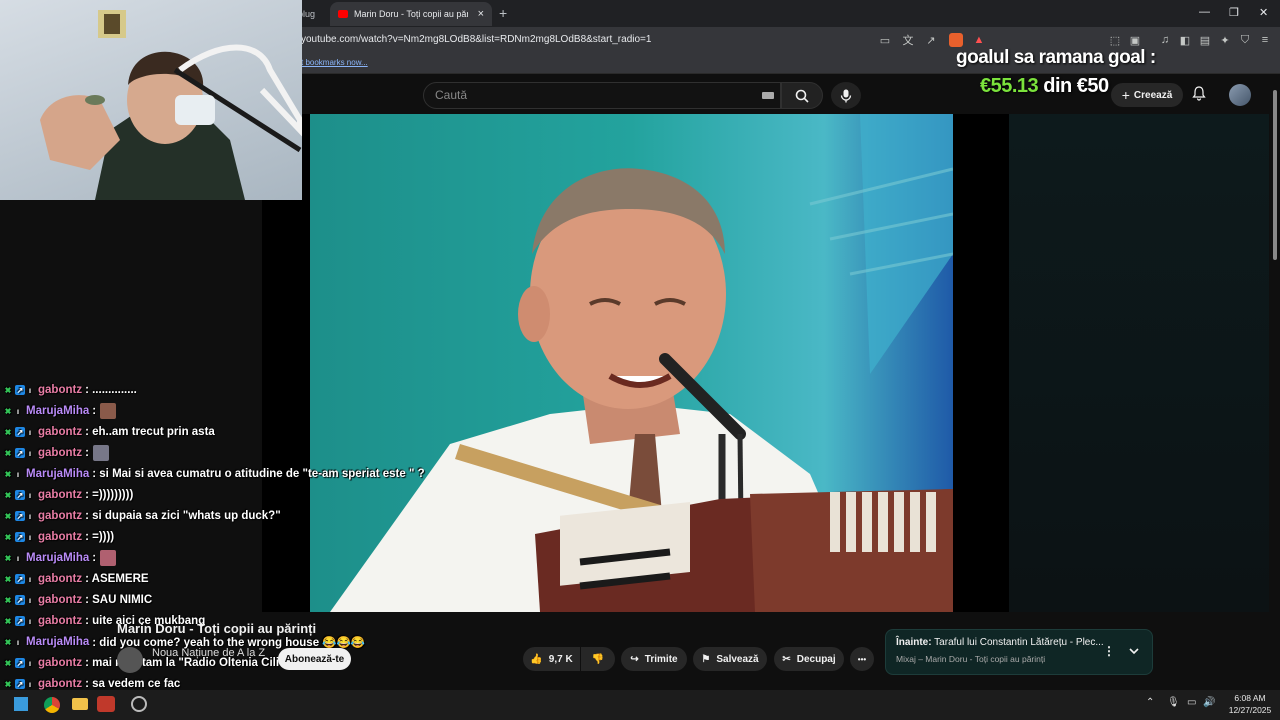  Describe the element at coordinates (1115, 40) in the screenshot. I see `extensions-icon: ⬚` at that location.